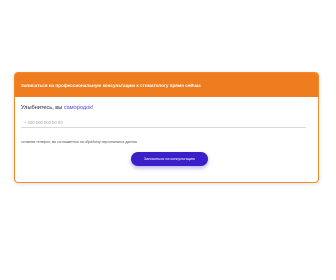 Image resolution: width=336 pixels, height=280 pixels. What do you see at coordinates (163, 123) in the screenshot?
I see `phone-input` at bounding box center [163, 123].